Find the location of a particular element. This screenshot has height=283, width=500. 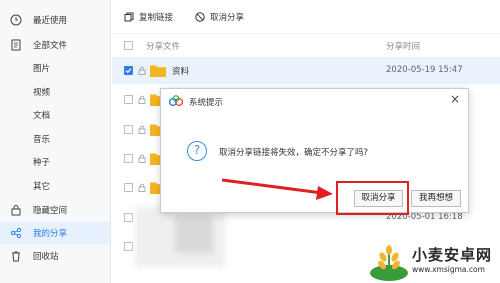

watermark-name: 小麦安卓网 is located at coordinates (452, 255).